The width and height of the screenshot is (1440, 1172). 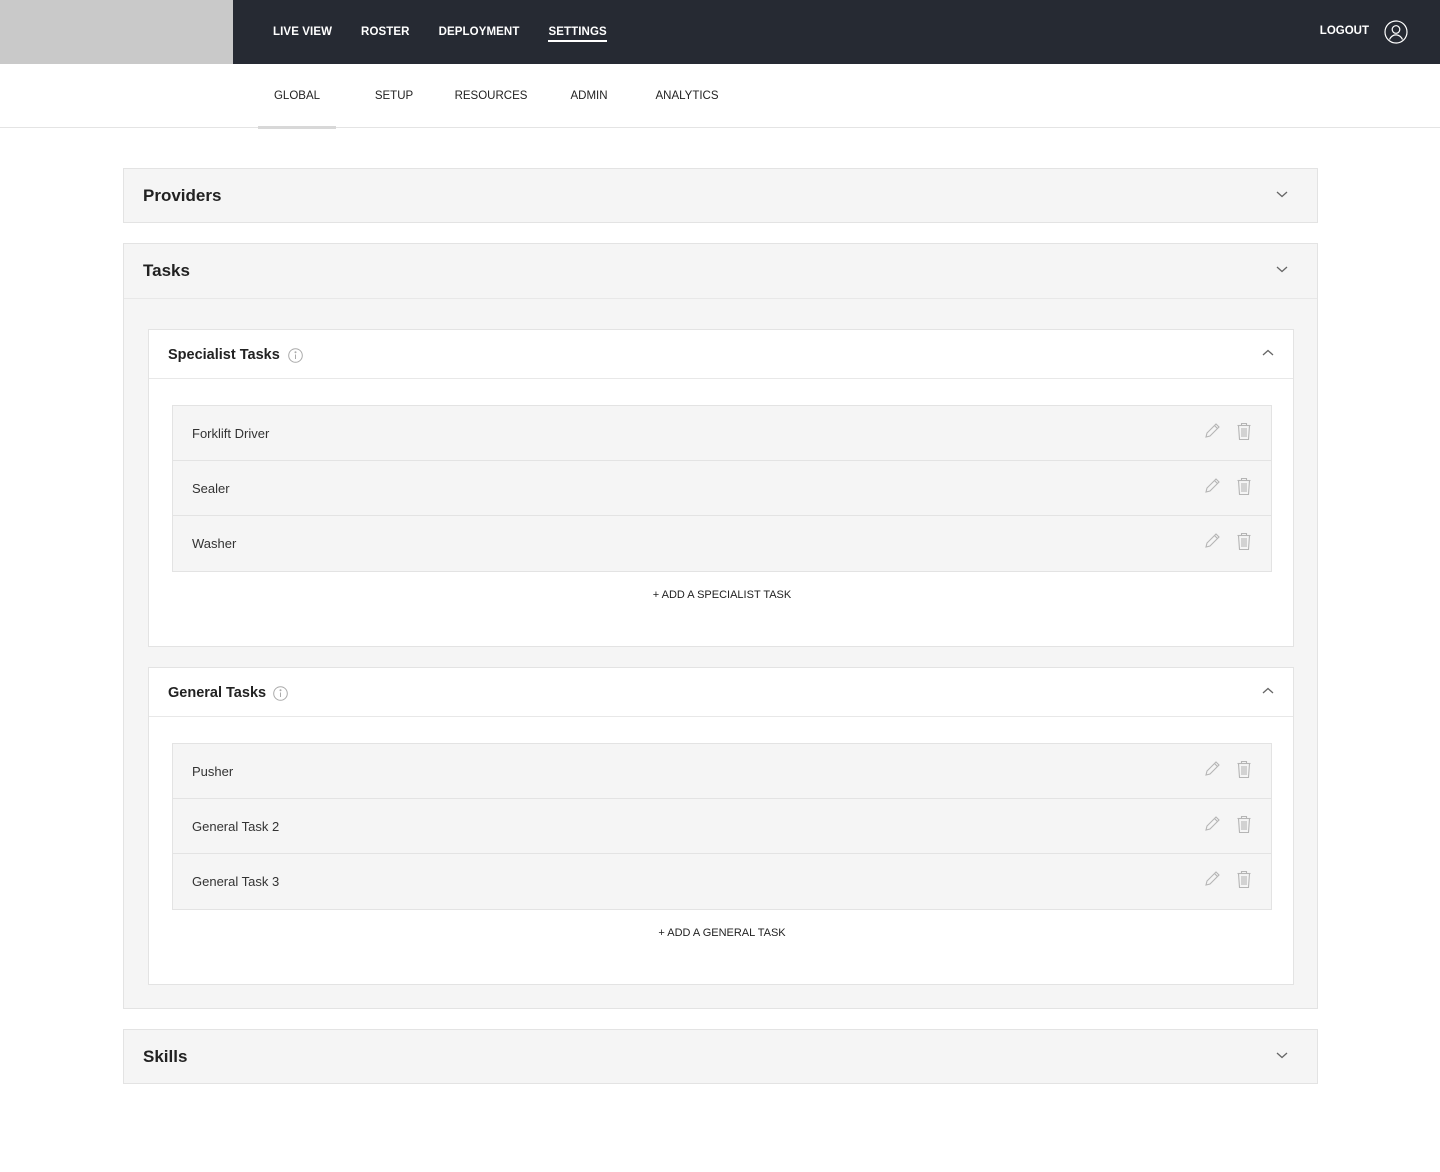 What do you see at coordinates (385, 32) in the screenshot?
I see `nav-roster: ROSTER` at bounding box center [385, 32].